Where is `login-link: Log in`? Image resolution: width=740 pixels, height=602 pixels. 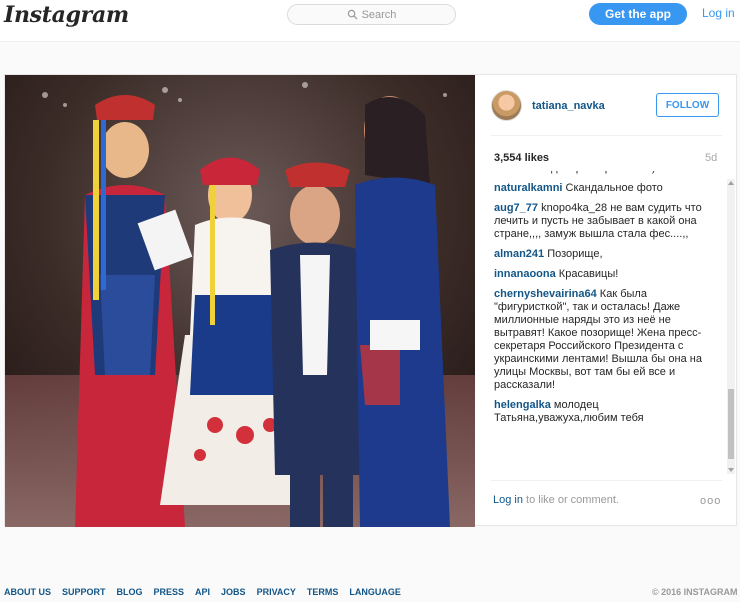
login-link: Log in is located at coordinates (718, 13).